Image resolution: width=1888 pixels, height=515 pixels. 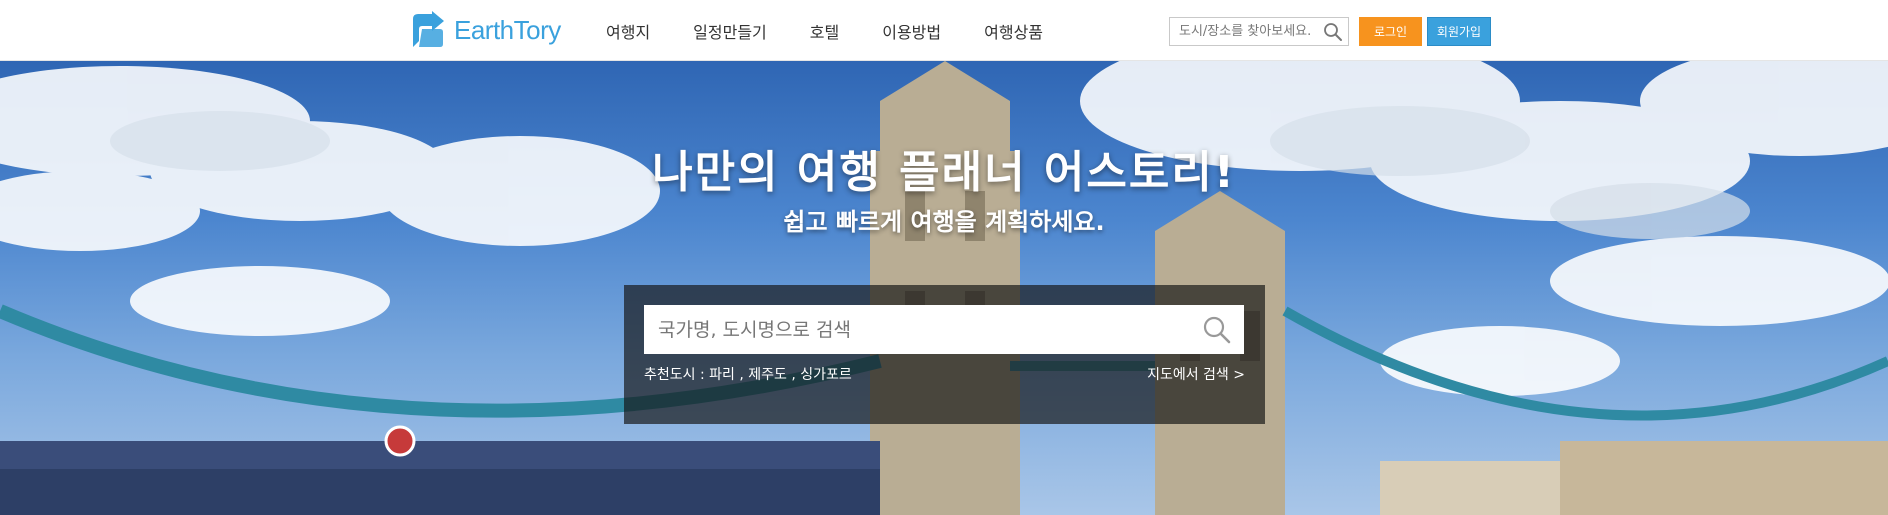 I want to click on logo-icon, so click(x=428, y=29).